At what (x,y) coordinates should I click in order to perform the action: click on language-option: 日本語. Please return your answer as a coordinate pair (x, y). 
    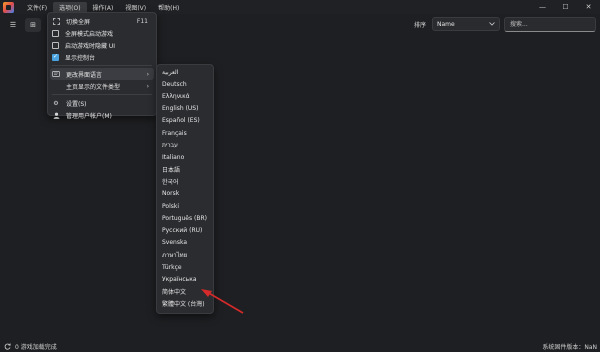
    Looking at the image, I should click on (185, 170).